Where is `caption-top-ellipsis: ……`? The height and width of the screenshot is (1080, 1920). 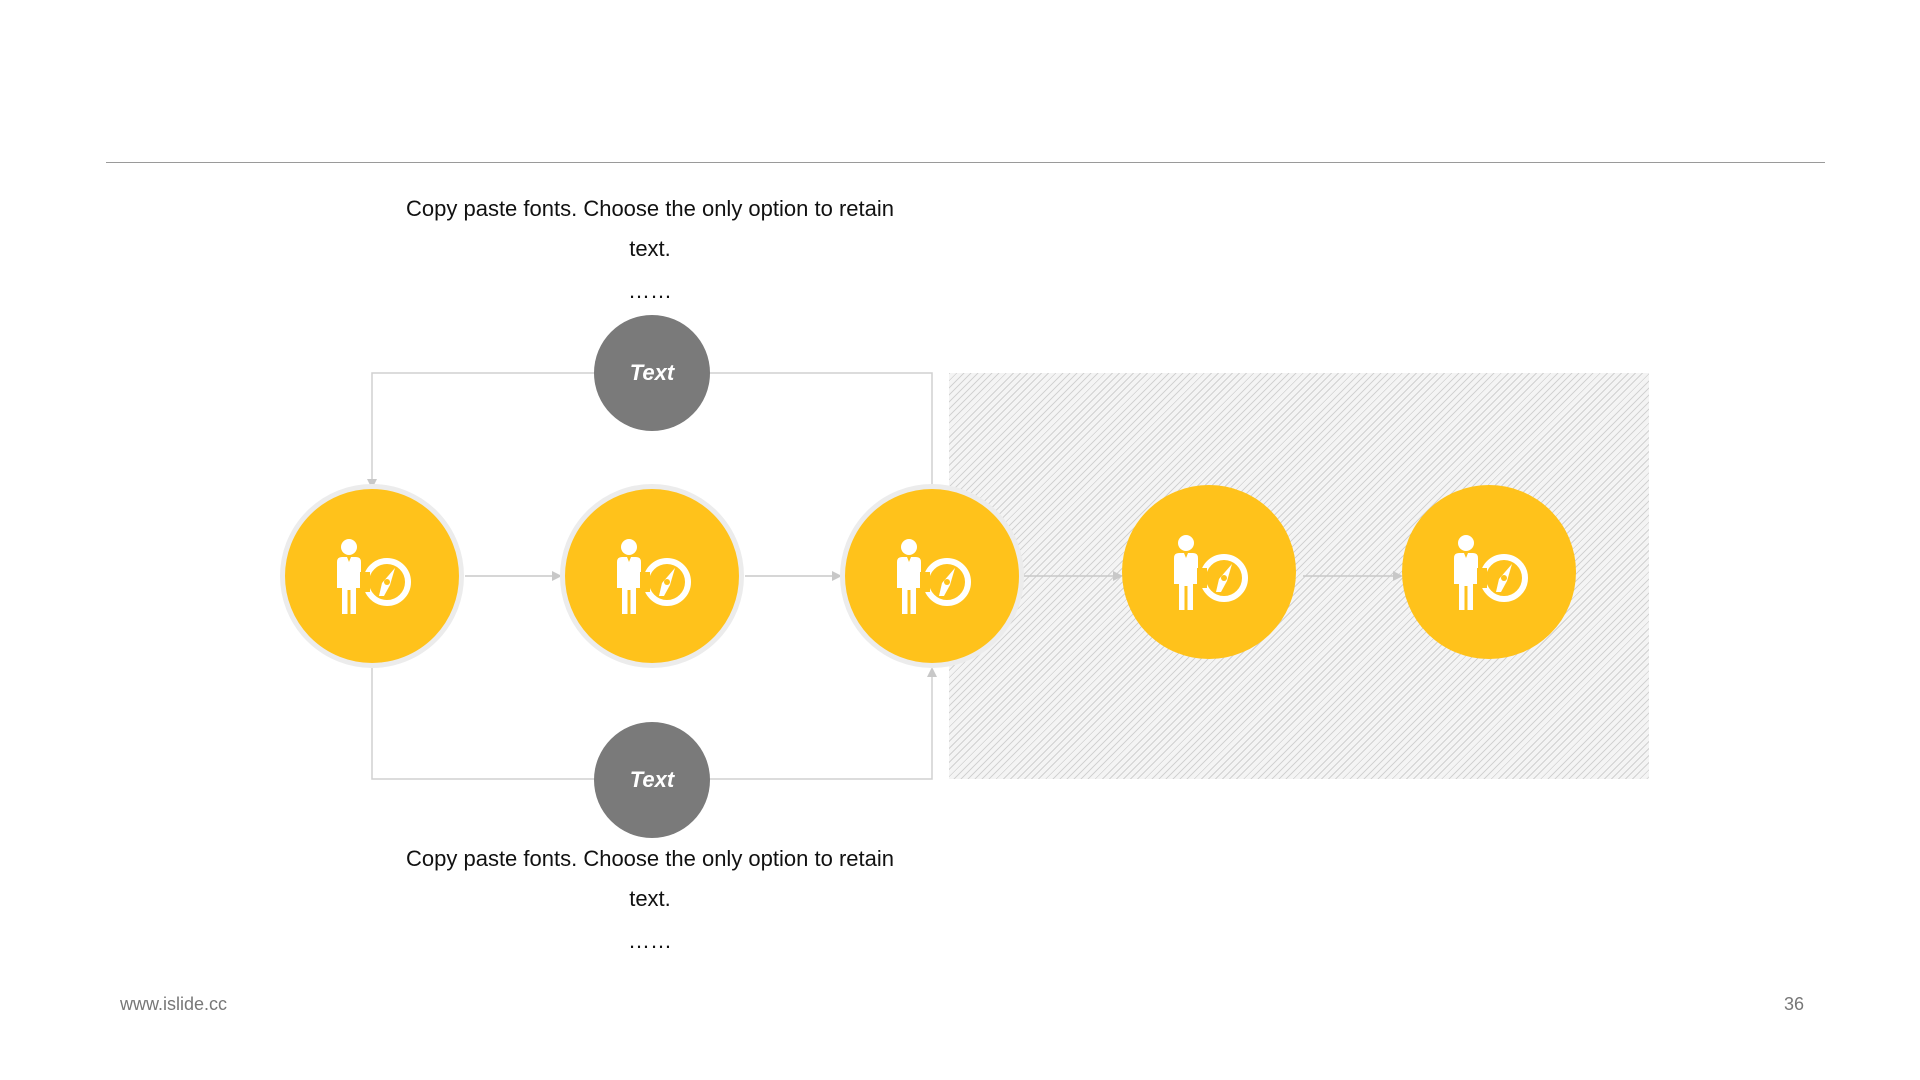
caption-top-ellipsis: …… is located at coordinates (650, 290).